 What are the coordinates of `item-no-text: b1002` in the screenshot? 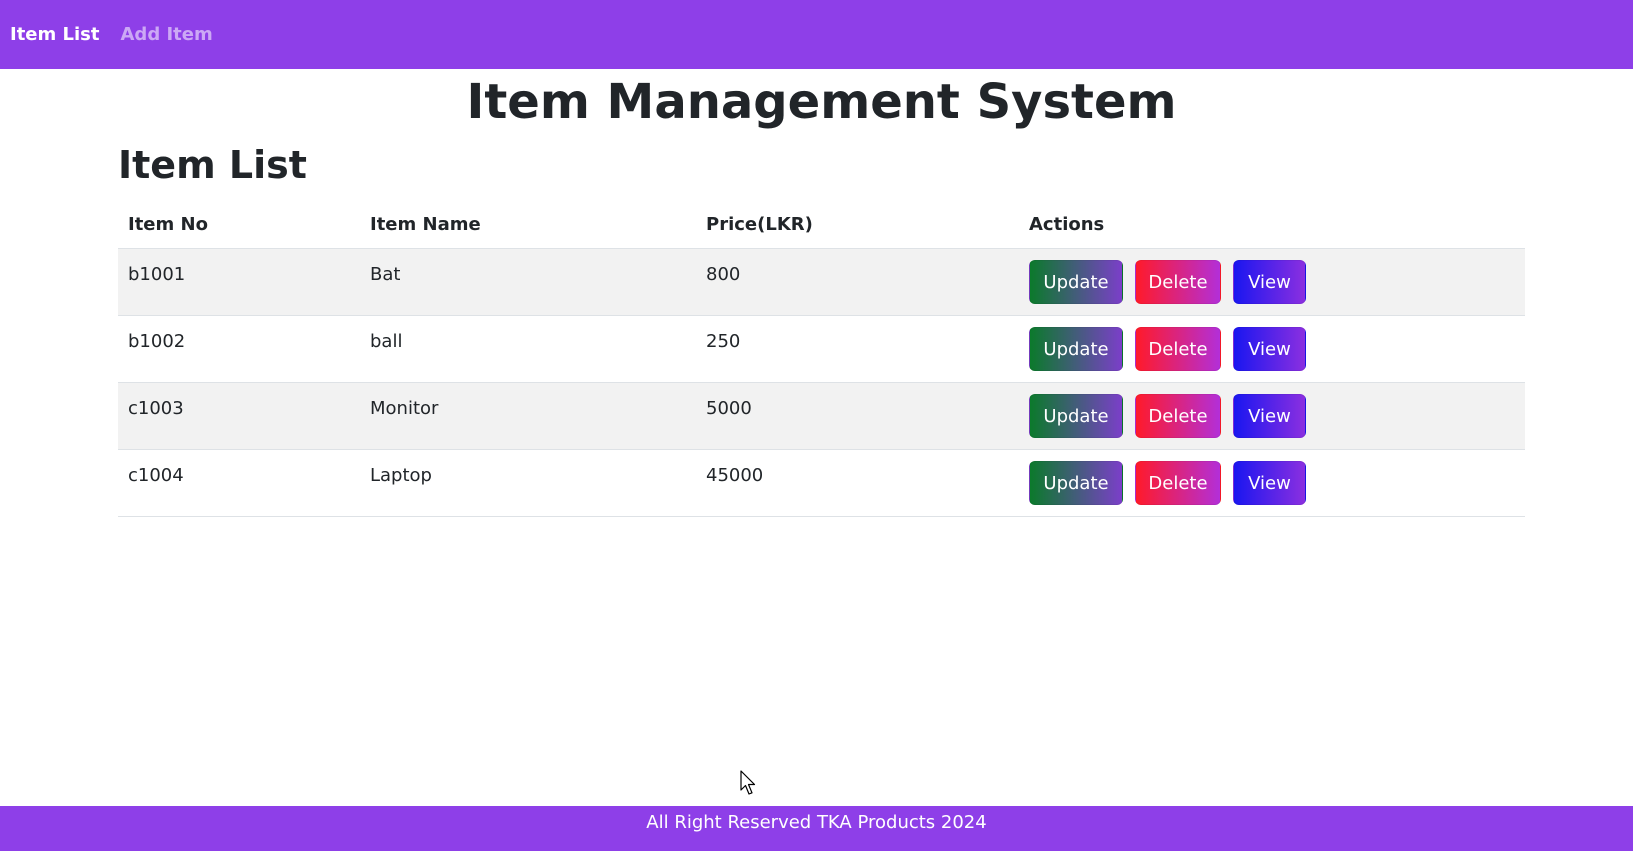 It's located at (157, 341).